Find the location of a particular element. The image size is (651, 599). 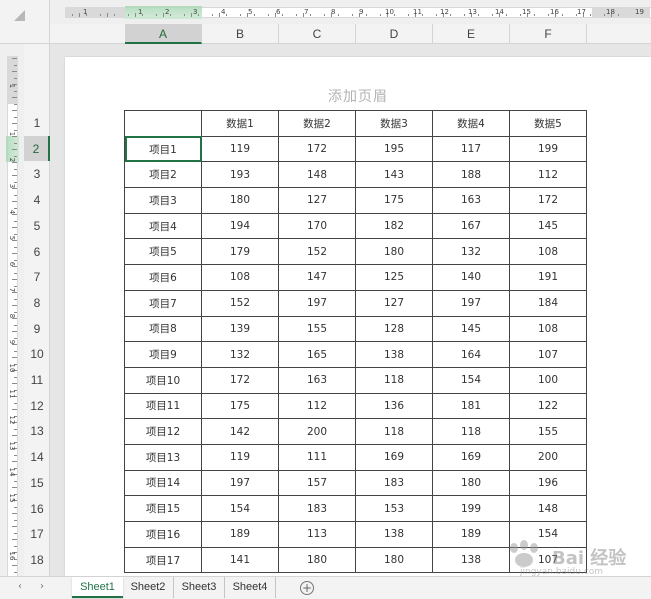

table-header-cell: 数据4 is located at coordinates (471, 123).